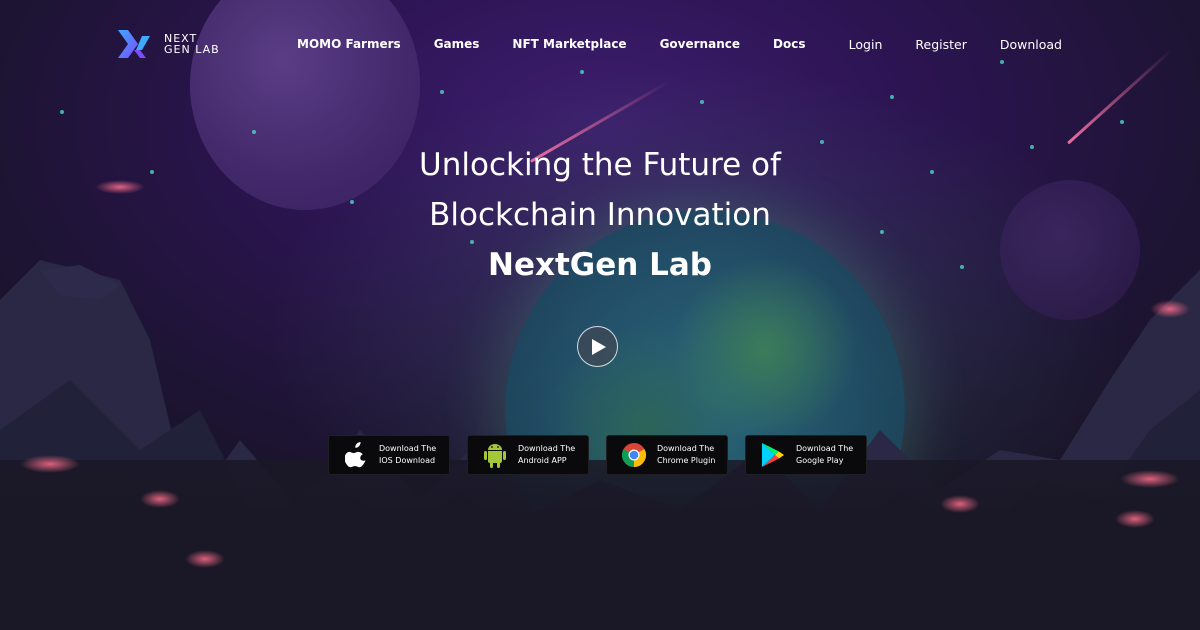 This screenshot has height=630, width=1200. Describe the element at coordinates (700, 44) in the screenshot. I see `nav-governance: Governance` at that location.